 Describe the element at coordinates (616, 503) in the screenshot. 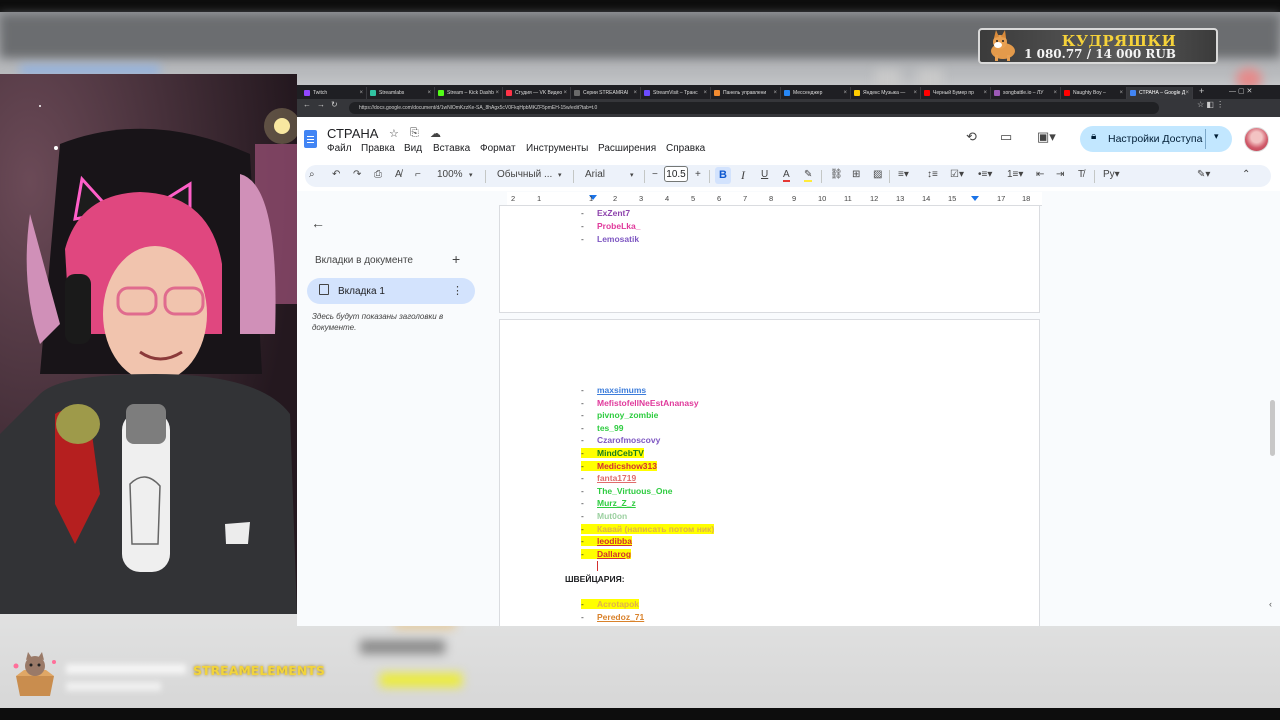

I see `list-item: Murz_Z_z` at that location.